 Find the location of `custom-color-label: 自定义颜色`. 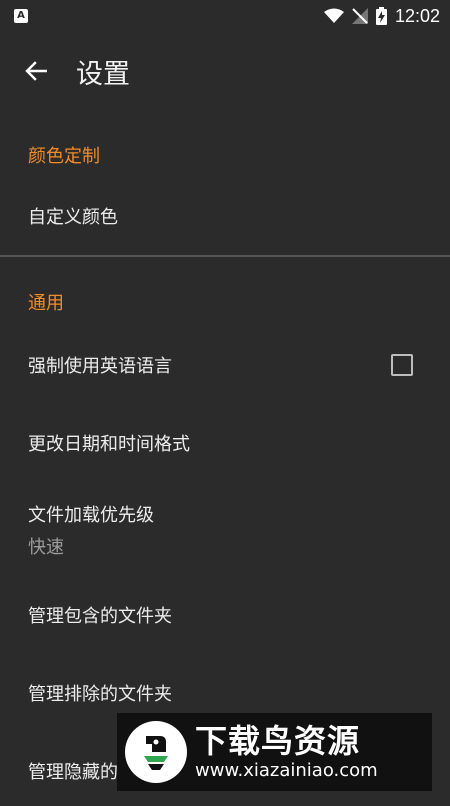

custom-color-label: 自定义颜色 is located at coordinates (73, 217).